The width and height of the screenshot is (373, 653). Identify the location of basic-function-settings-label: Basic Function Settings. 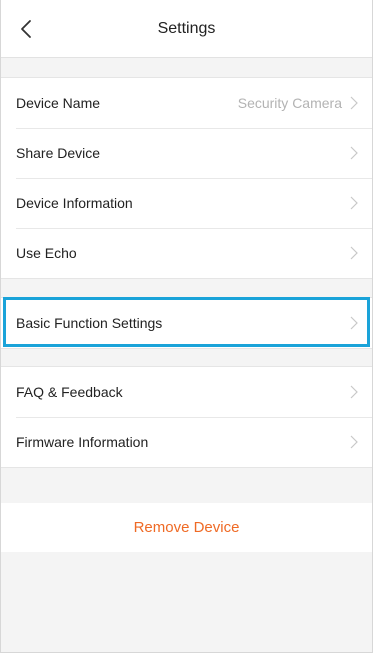
(89, 323).